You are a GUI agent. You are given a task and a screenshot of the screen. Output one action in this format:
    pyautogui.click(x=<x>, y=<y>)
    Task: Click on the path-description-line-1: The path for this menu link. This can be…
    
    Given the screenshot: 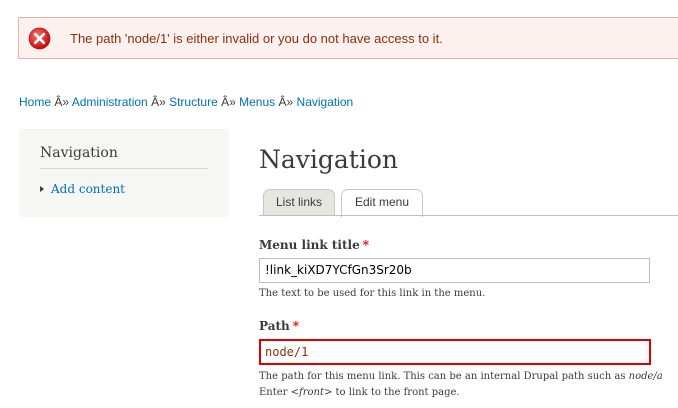 What is the action you would take?
    pyautogui.click(x=461, y=377)
    